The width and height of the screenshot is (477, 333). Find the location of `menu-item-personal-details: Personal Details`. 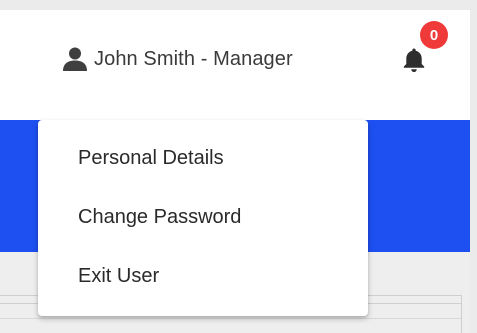

menu-item-personal-details: Personal Details is located at coordinates (203, 158).